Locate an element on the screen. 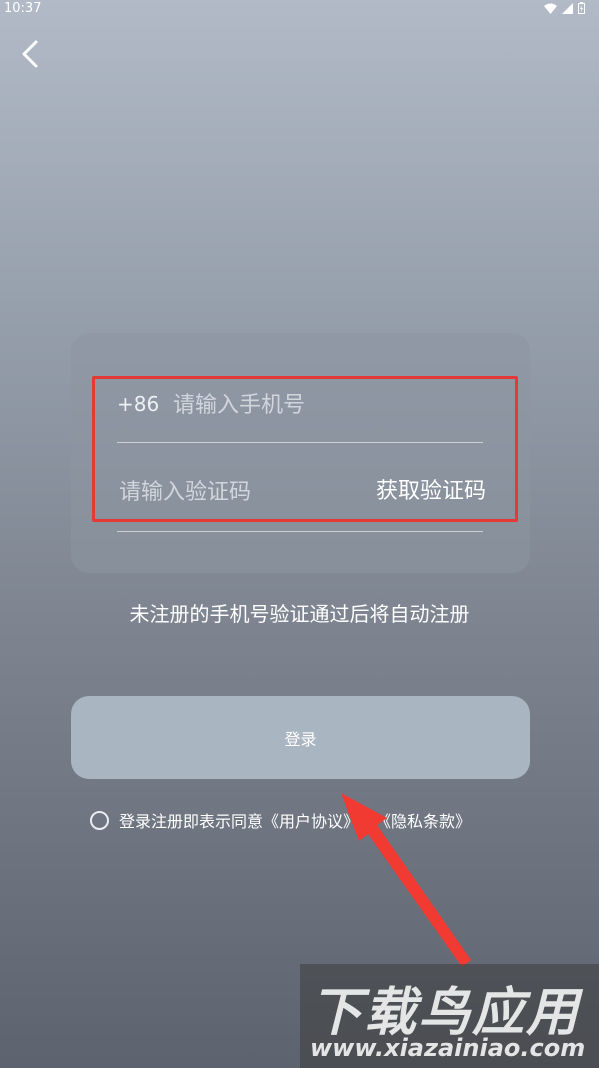 The height and width of the screenshot is (1068, 599). red-arrow-annotation is located at coordinates (406, 880).